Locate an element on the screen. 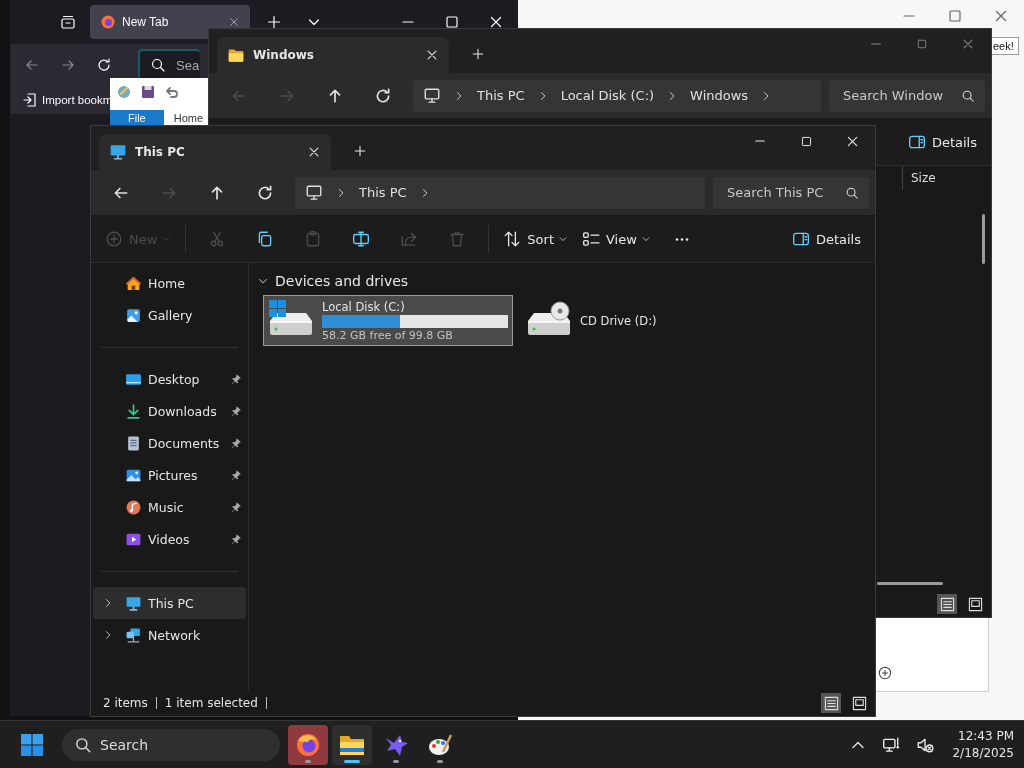 This screenshot has height=768, width=1024. selection-count: 1 item selected is located at coordinates (211, 703).